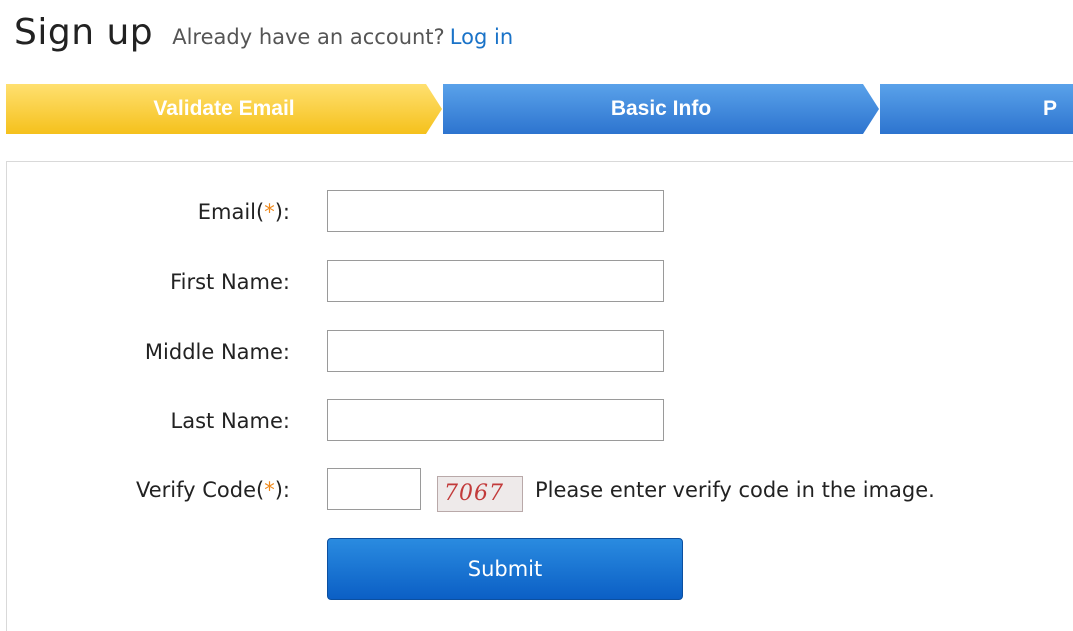  Describe the element at coordinates (243, 212) in the screenshot. I see `email-label: Email(*):` at that location.